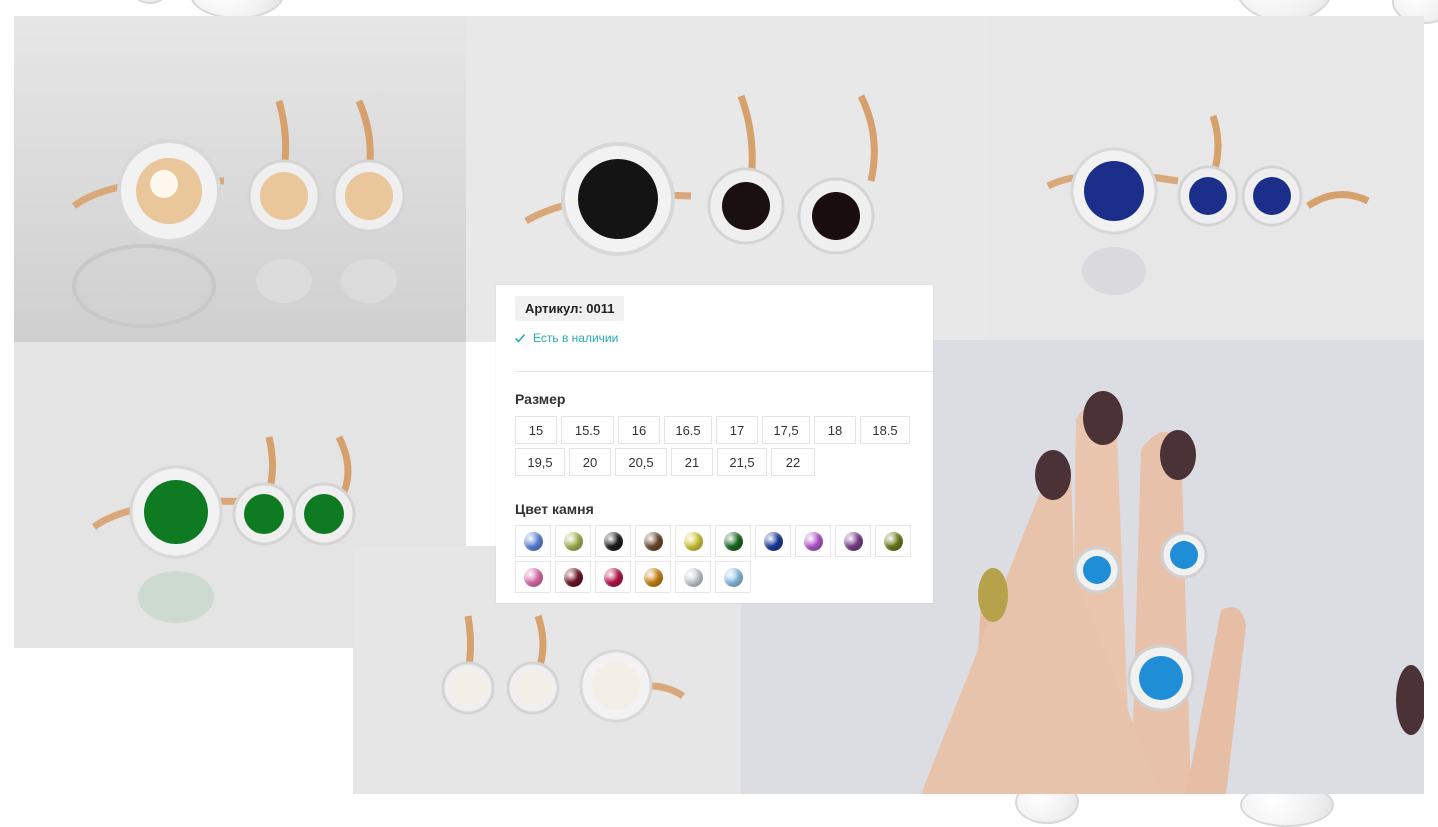  What do you see at coordinates (639, 430) in the screenshot?
I see `size-option-button: 16` at bounding box center [639, 430].